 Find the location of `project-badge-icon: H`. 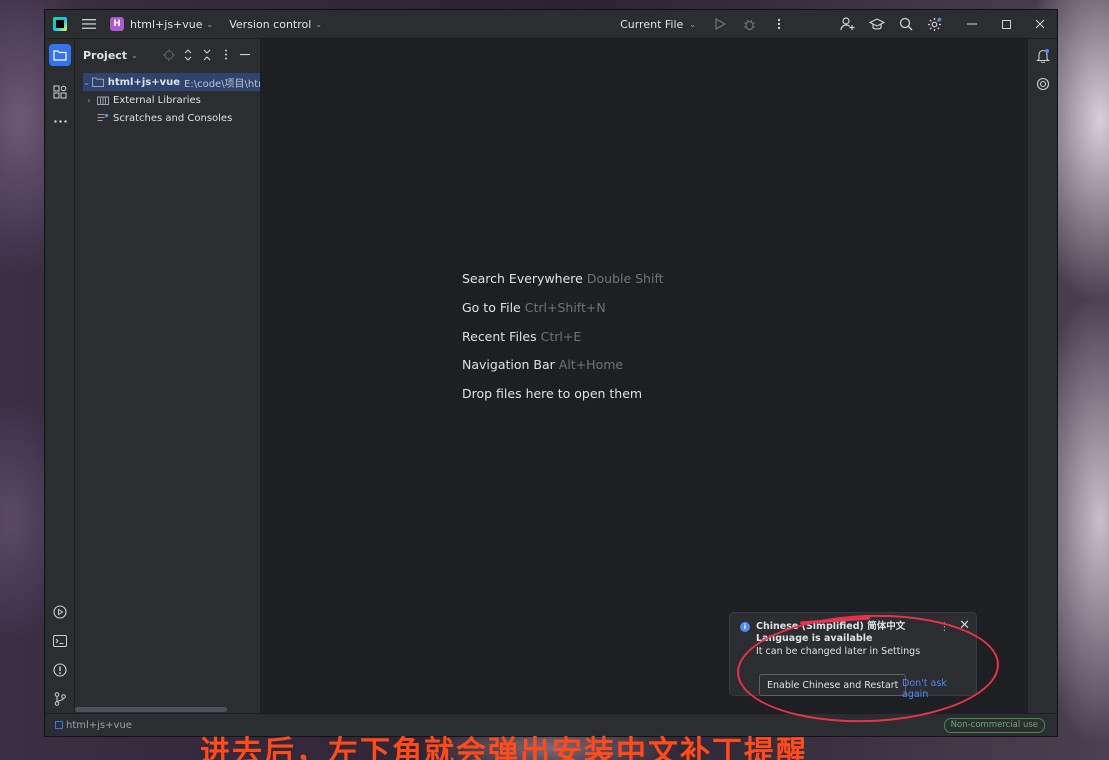

project-badge-icon: H is located at coordinates (117, 24).